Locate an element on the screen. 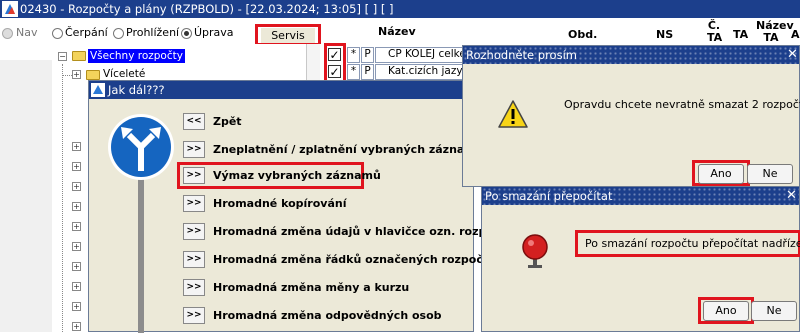  warning-icon is located at coordinates (513, 114).